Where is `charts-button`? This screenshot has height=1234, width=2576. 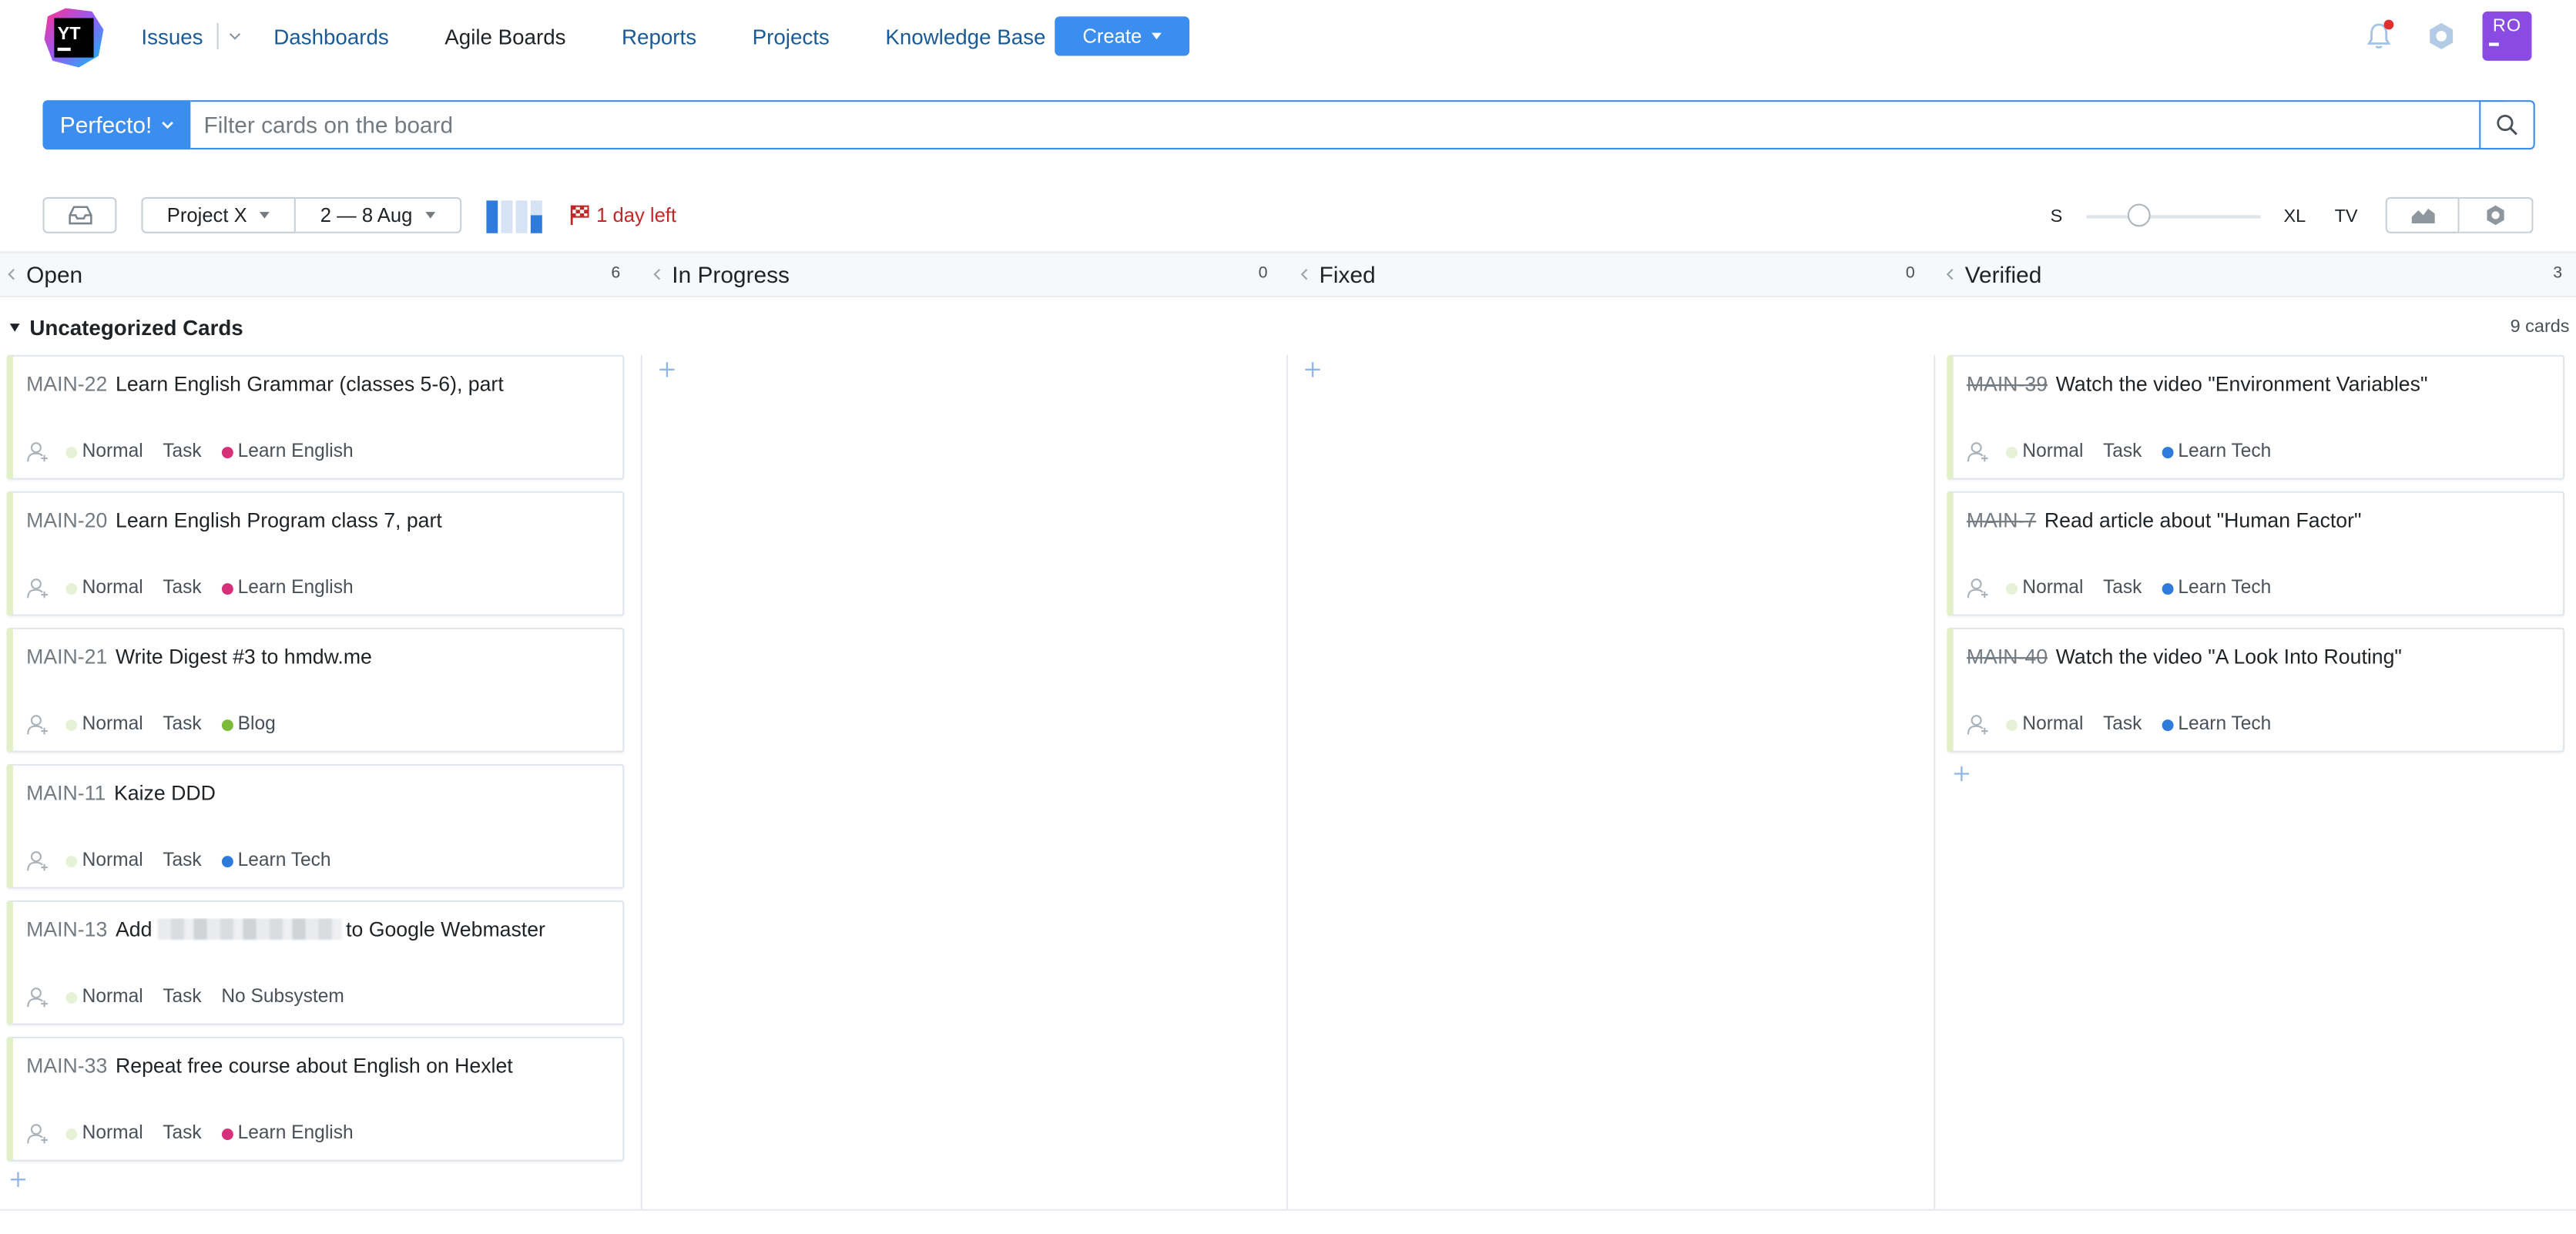 charts-button is located at coordinates (2422, 215).